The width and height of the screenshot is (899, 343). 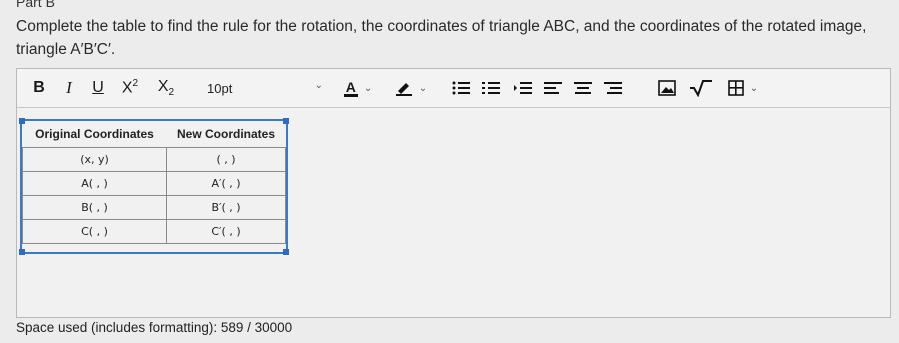 What do you see at coordinates (35, 5) in the screenshot?
I see `part-title: Part B` at bounding box center [35, 5].